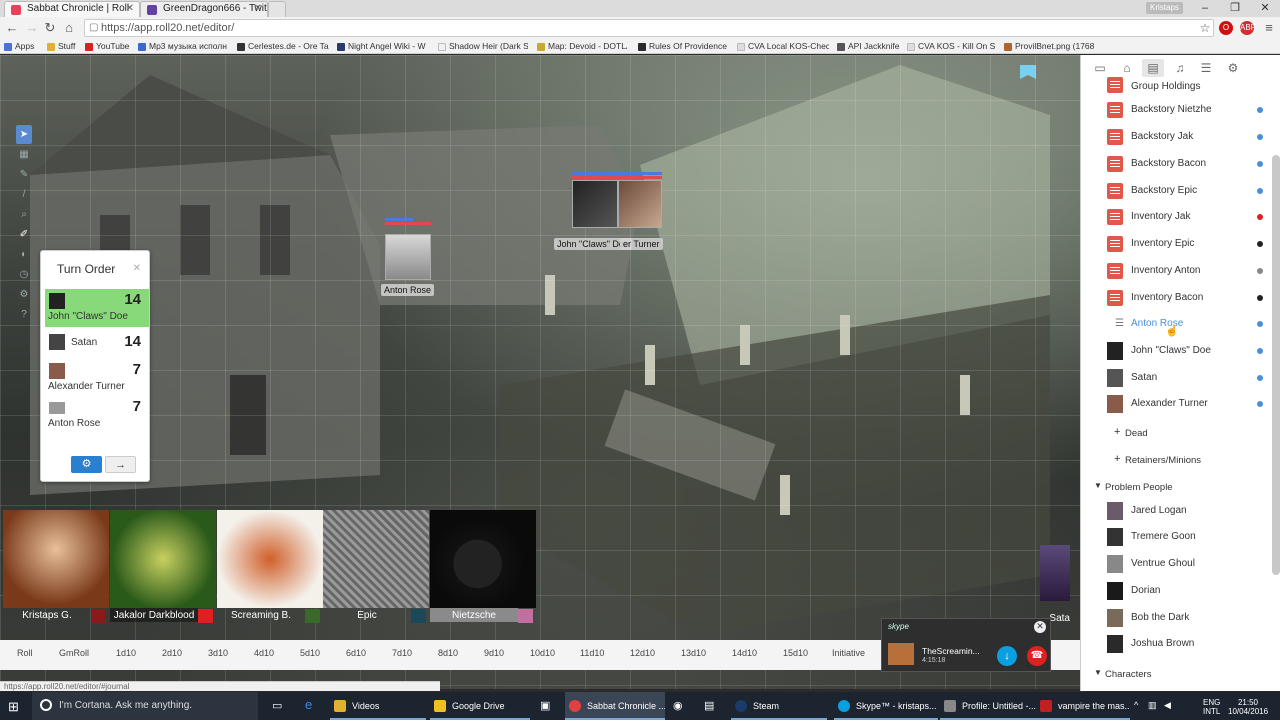 The width and height of the screenshot is (1280, 720). I want to click on gear-icon: ⚙, so click(24, 294).